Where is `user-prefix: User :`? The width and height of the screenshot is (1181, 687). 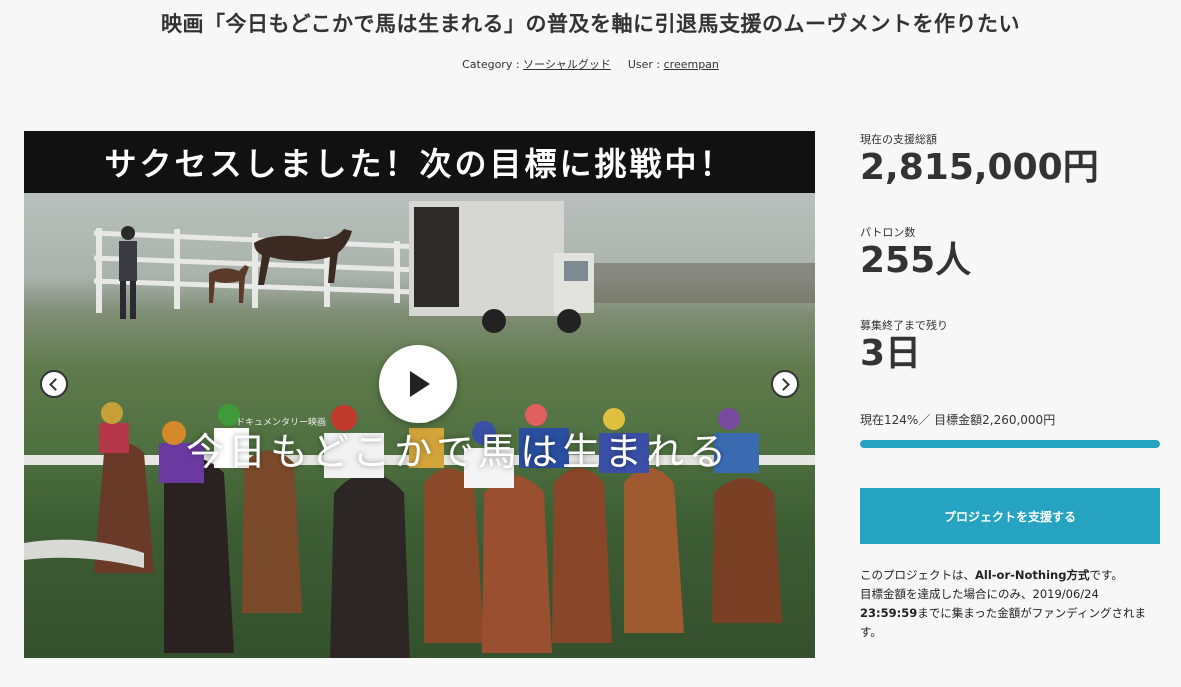 user-prefix: User : is located at coordinates (645, 64).